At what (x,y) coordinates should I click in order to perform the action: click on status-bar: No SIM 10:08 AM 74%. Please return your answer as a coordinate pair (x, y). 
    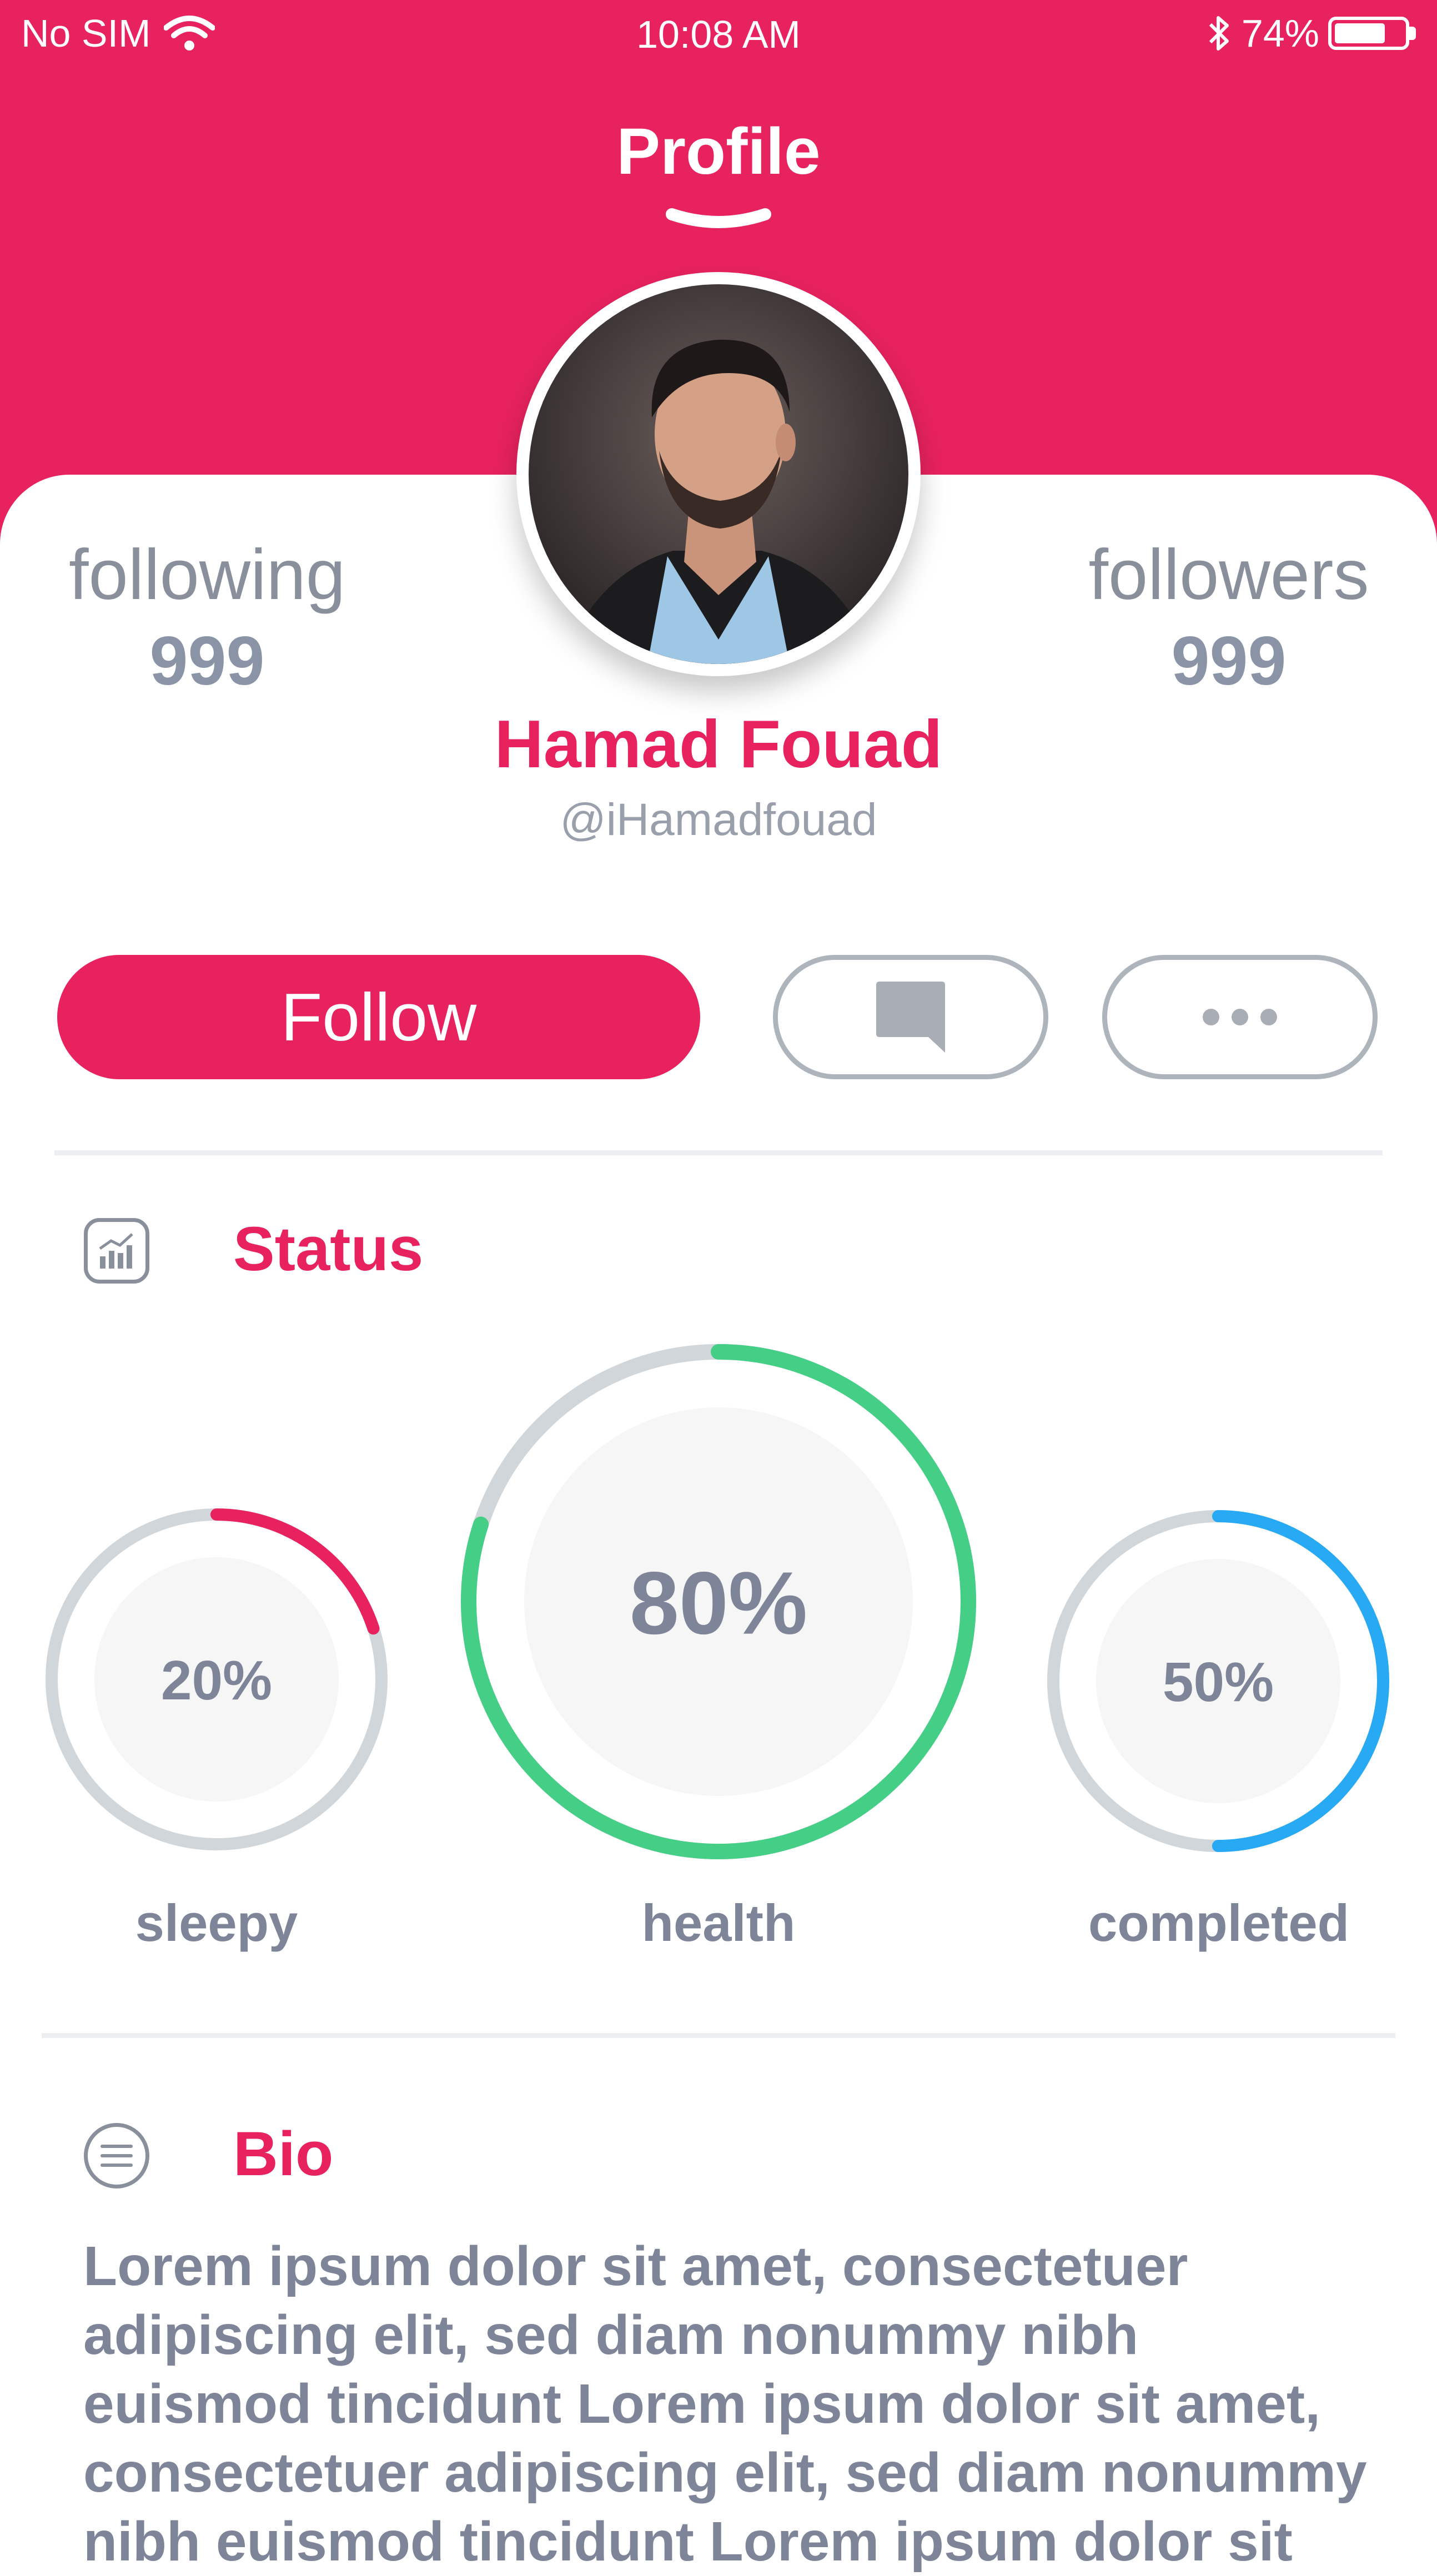
    Looking at the image, I should click on (718, 36).